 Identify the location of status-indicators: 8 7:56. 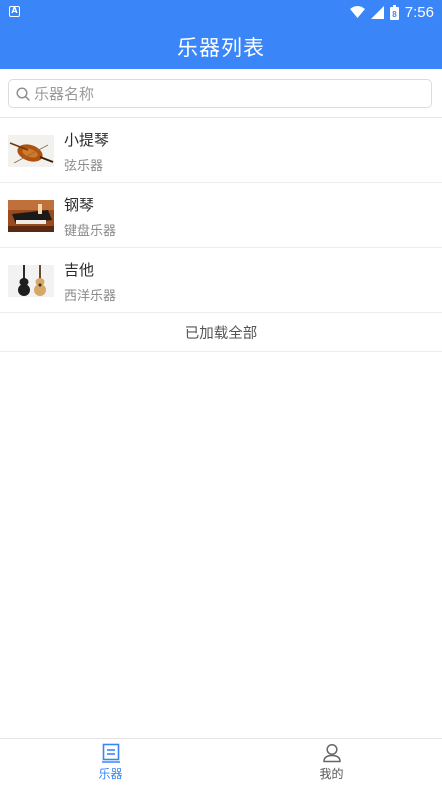
(391, 12).